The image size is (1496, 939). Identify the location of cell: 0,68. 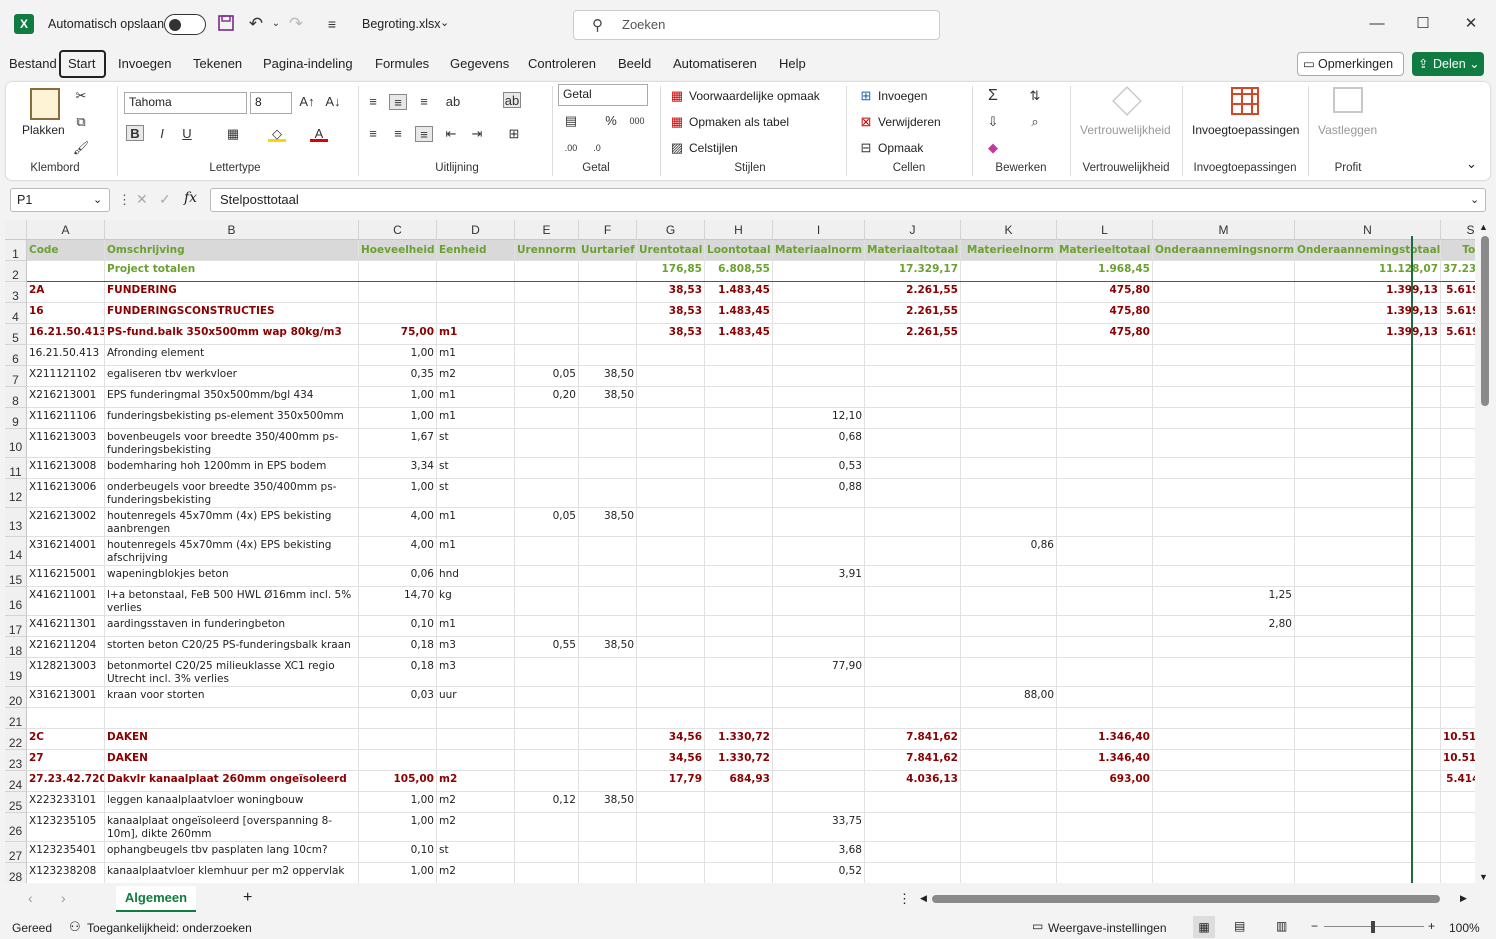
(819, 443).